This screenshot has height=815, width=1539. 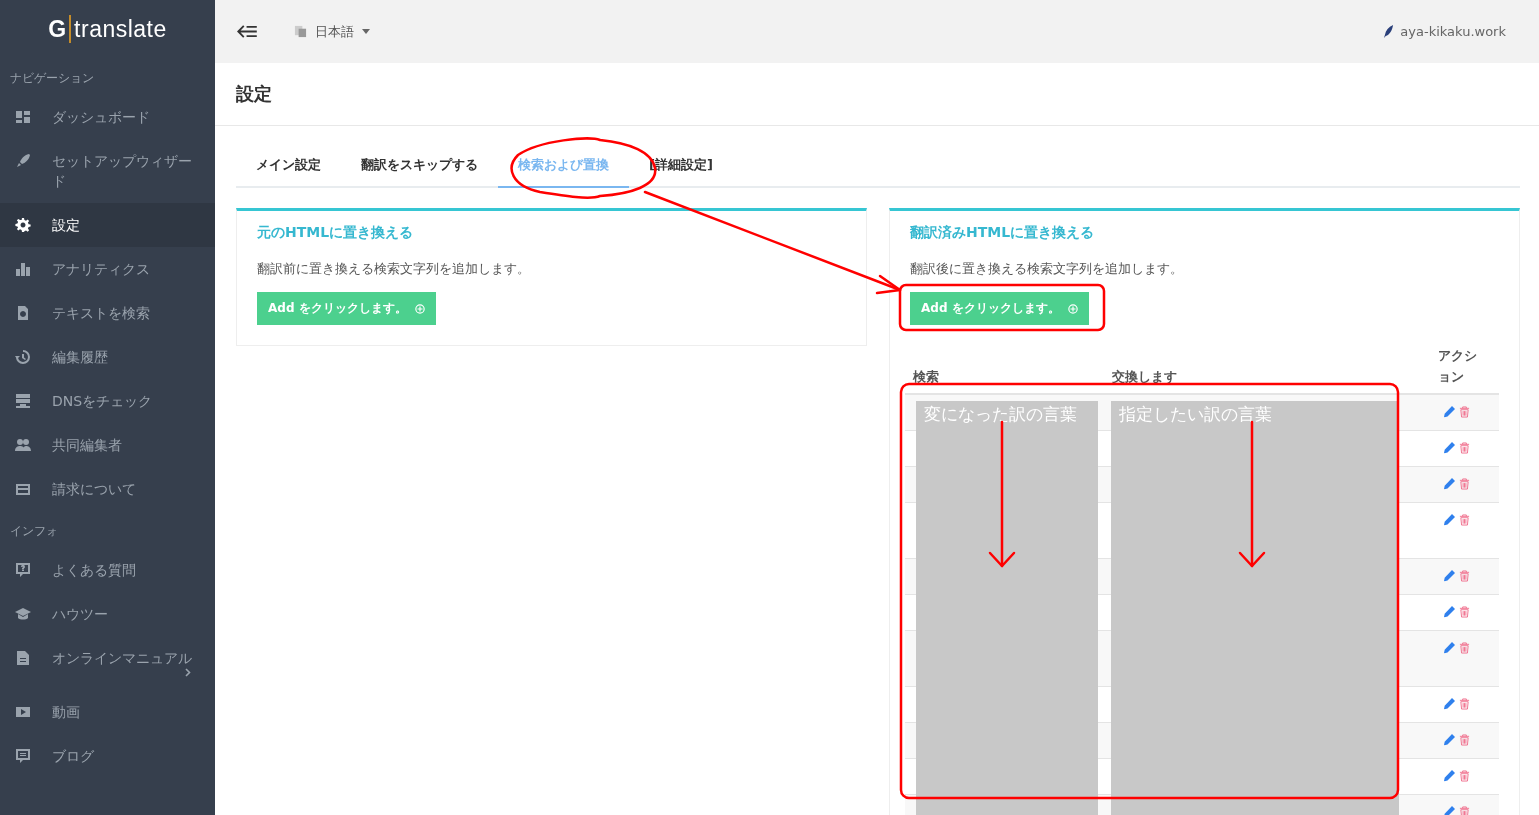 I want to click on sidebar-item: オンラインマニュアル, so click(x=107, y=663).